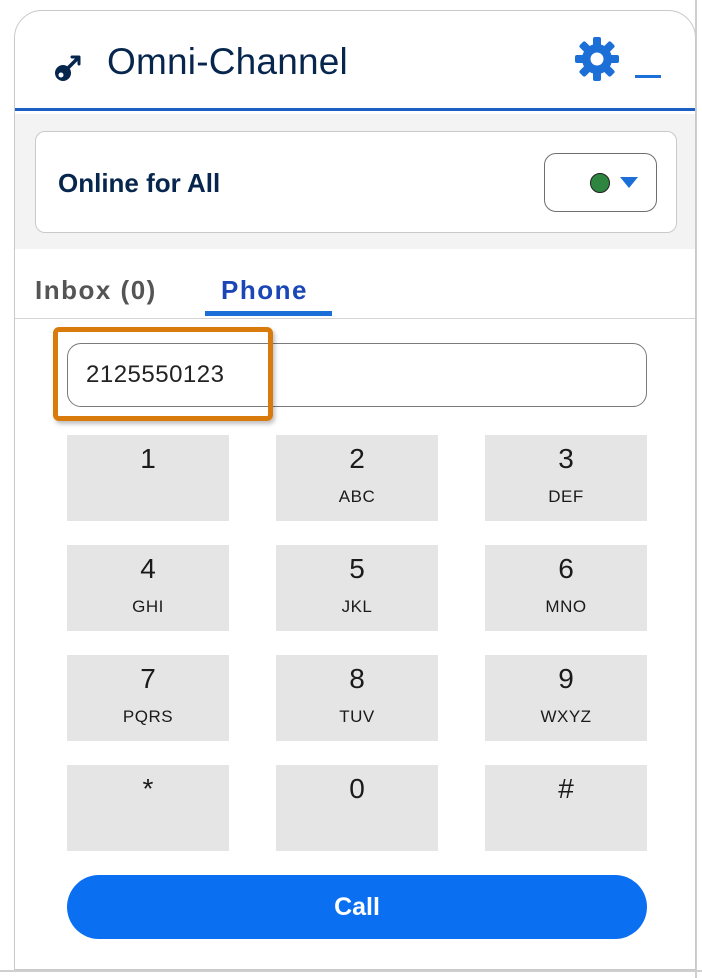 The width and height of the screenshot is (702, 978). Describe the element at coordinates (268, 313) in the screenshot. I see `active-tab-indicator` at that location.